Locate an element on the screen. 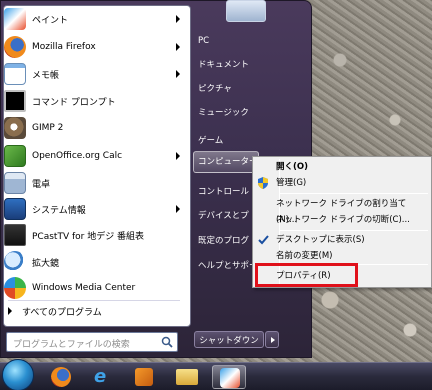 This screenshot has width=432, height=390. menu-item-manage: 管理(G) is located at coordinates (351, 183).